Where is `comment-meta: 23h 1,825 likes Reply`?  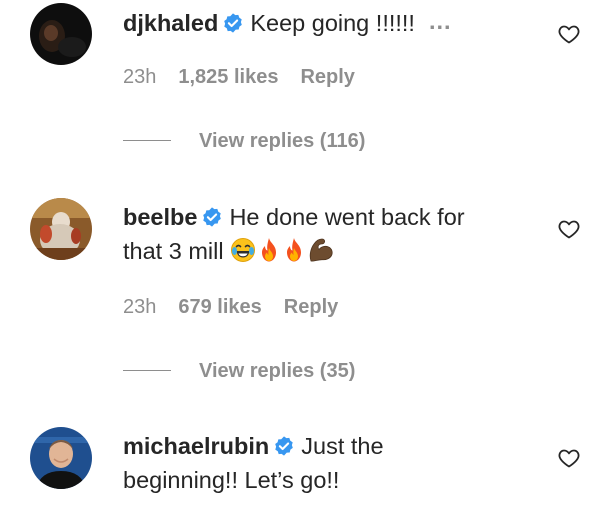
comment-meta: 23h 1,825 likes Reply is located at coordinates (250, 77).